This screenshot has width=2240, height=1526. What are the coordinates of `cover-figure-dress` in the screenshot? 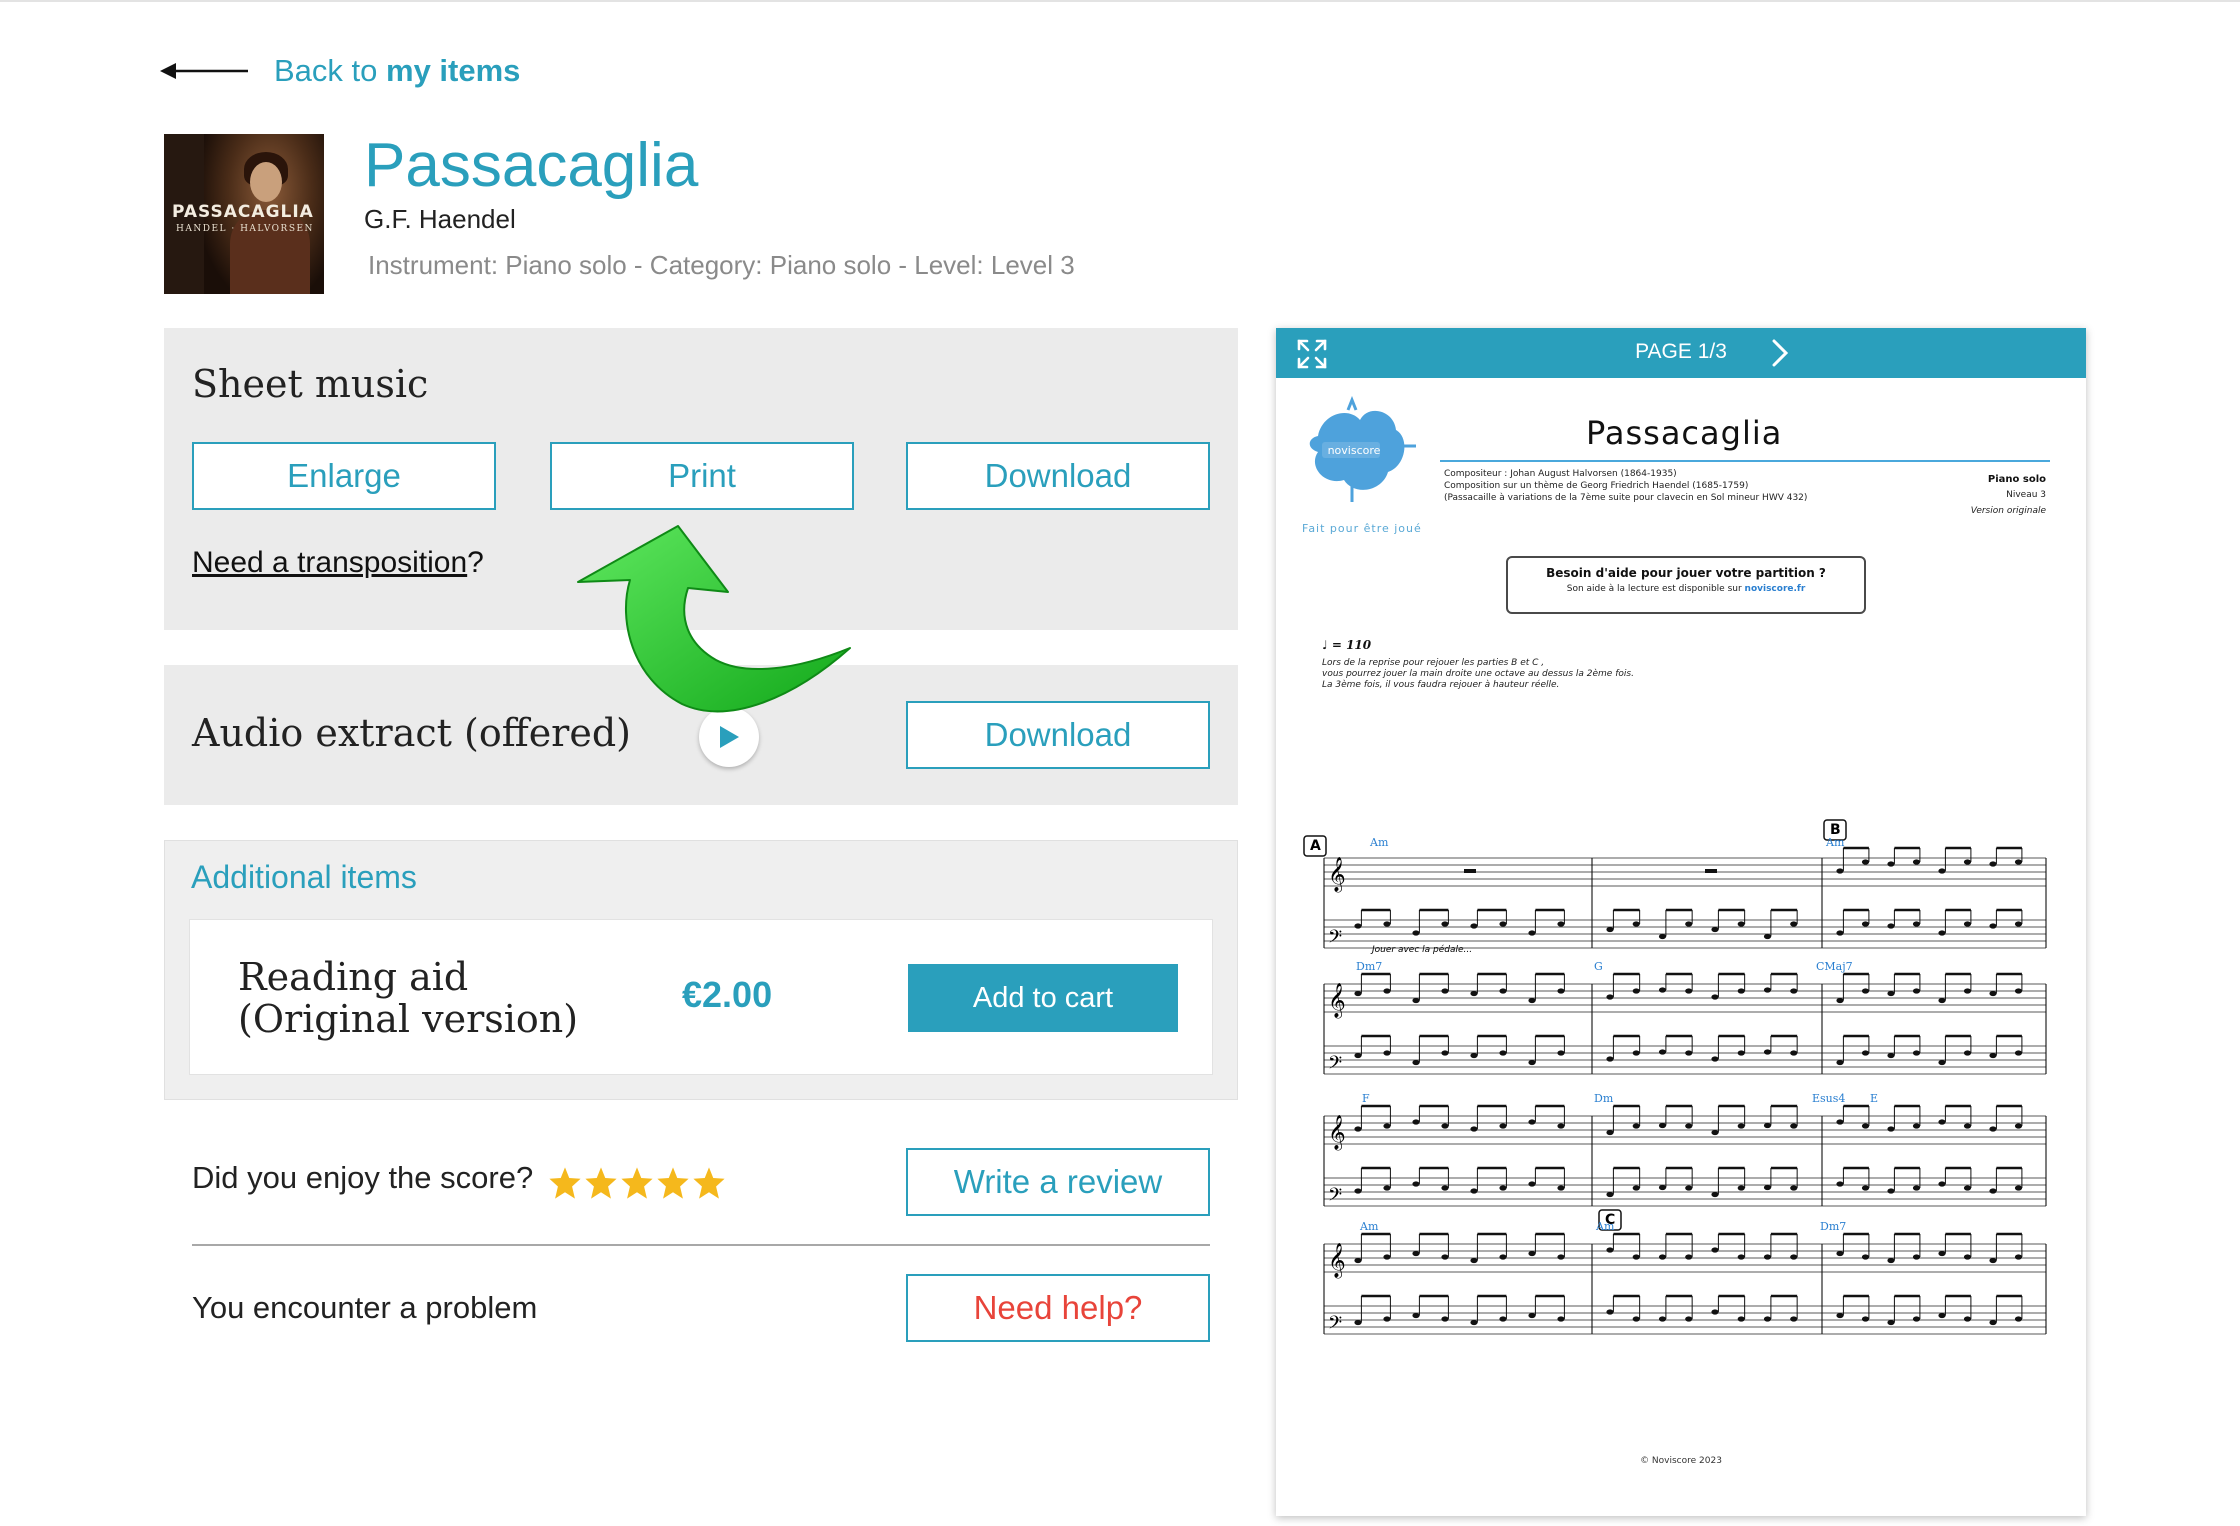 It's located at (270, 252).